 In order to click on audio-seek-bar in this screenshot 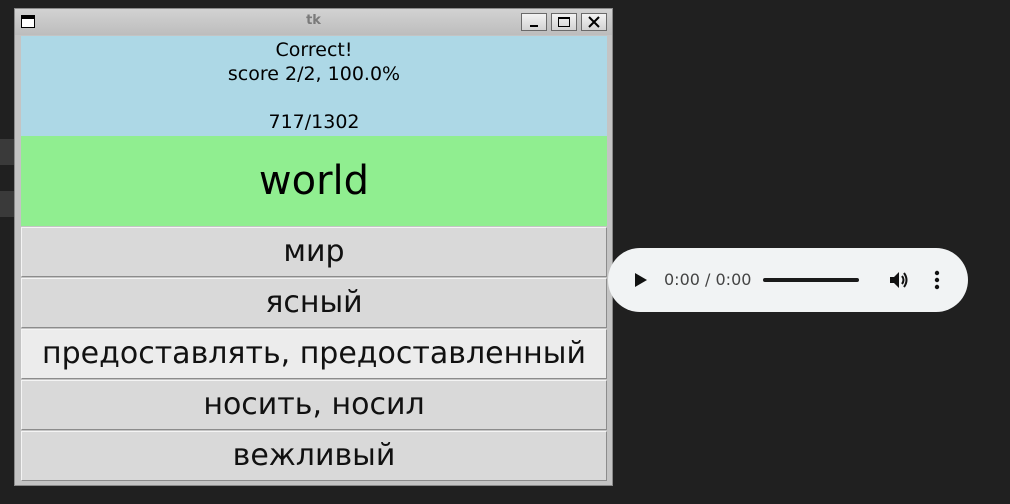, I will do `click(811, 280)`.